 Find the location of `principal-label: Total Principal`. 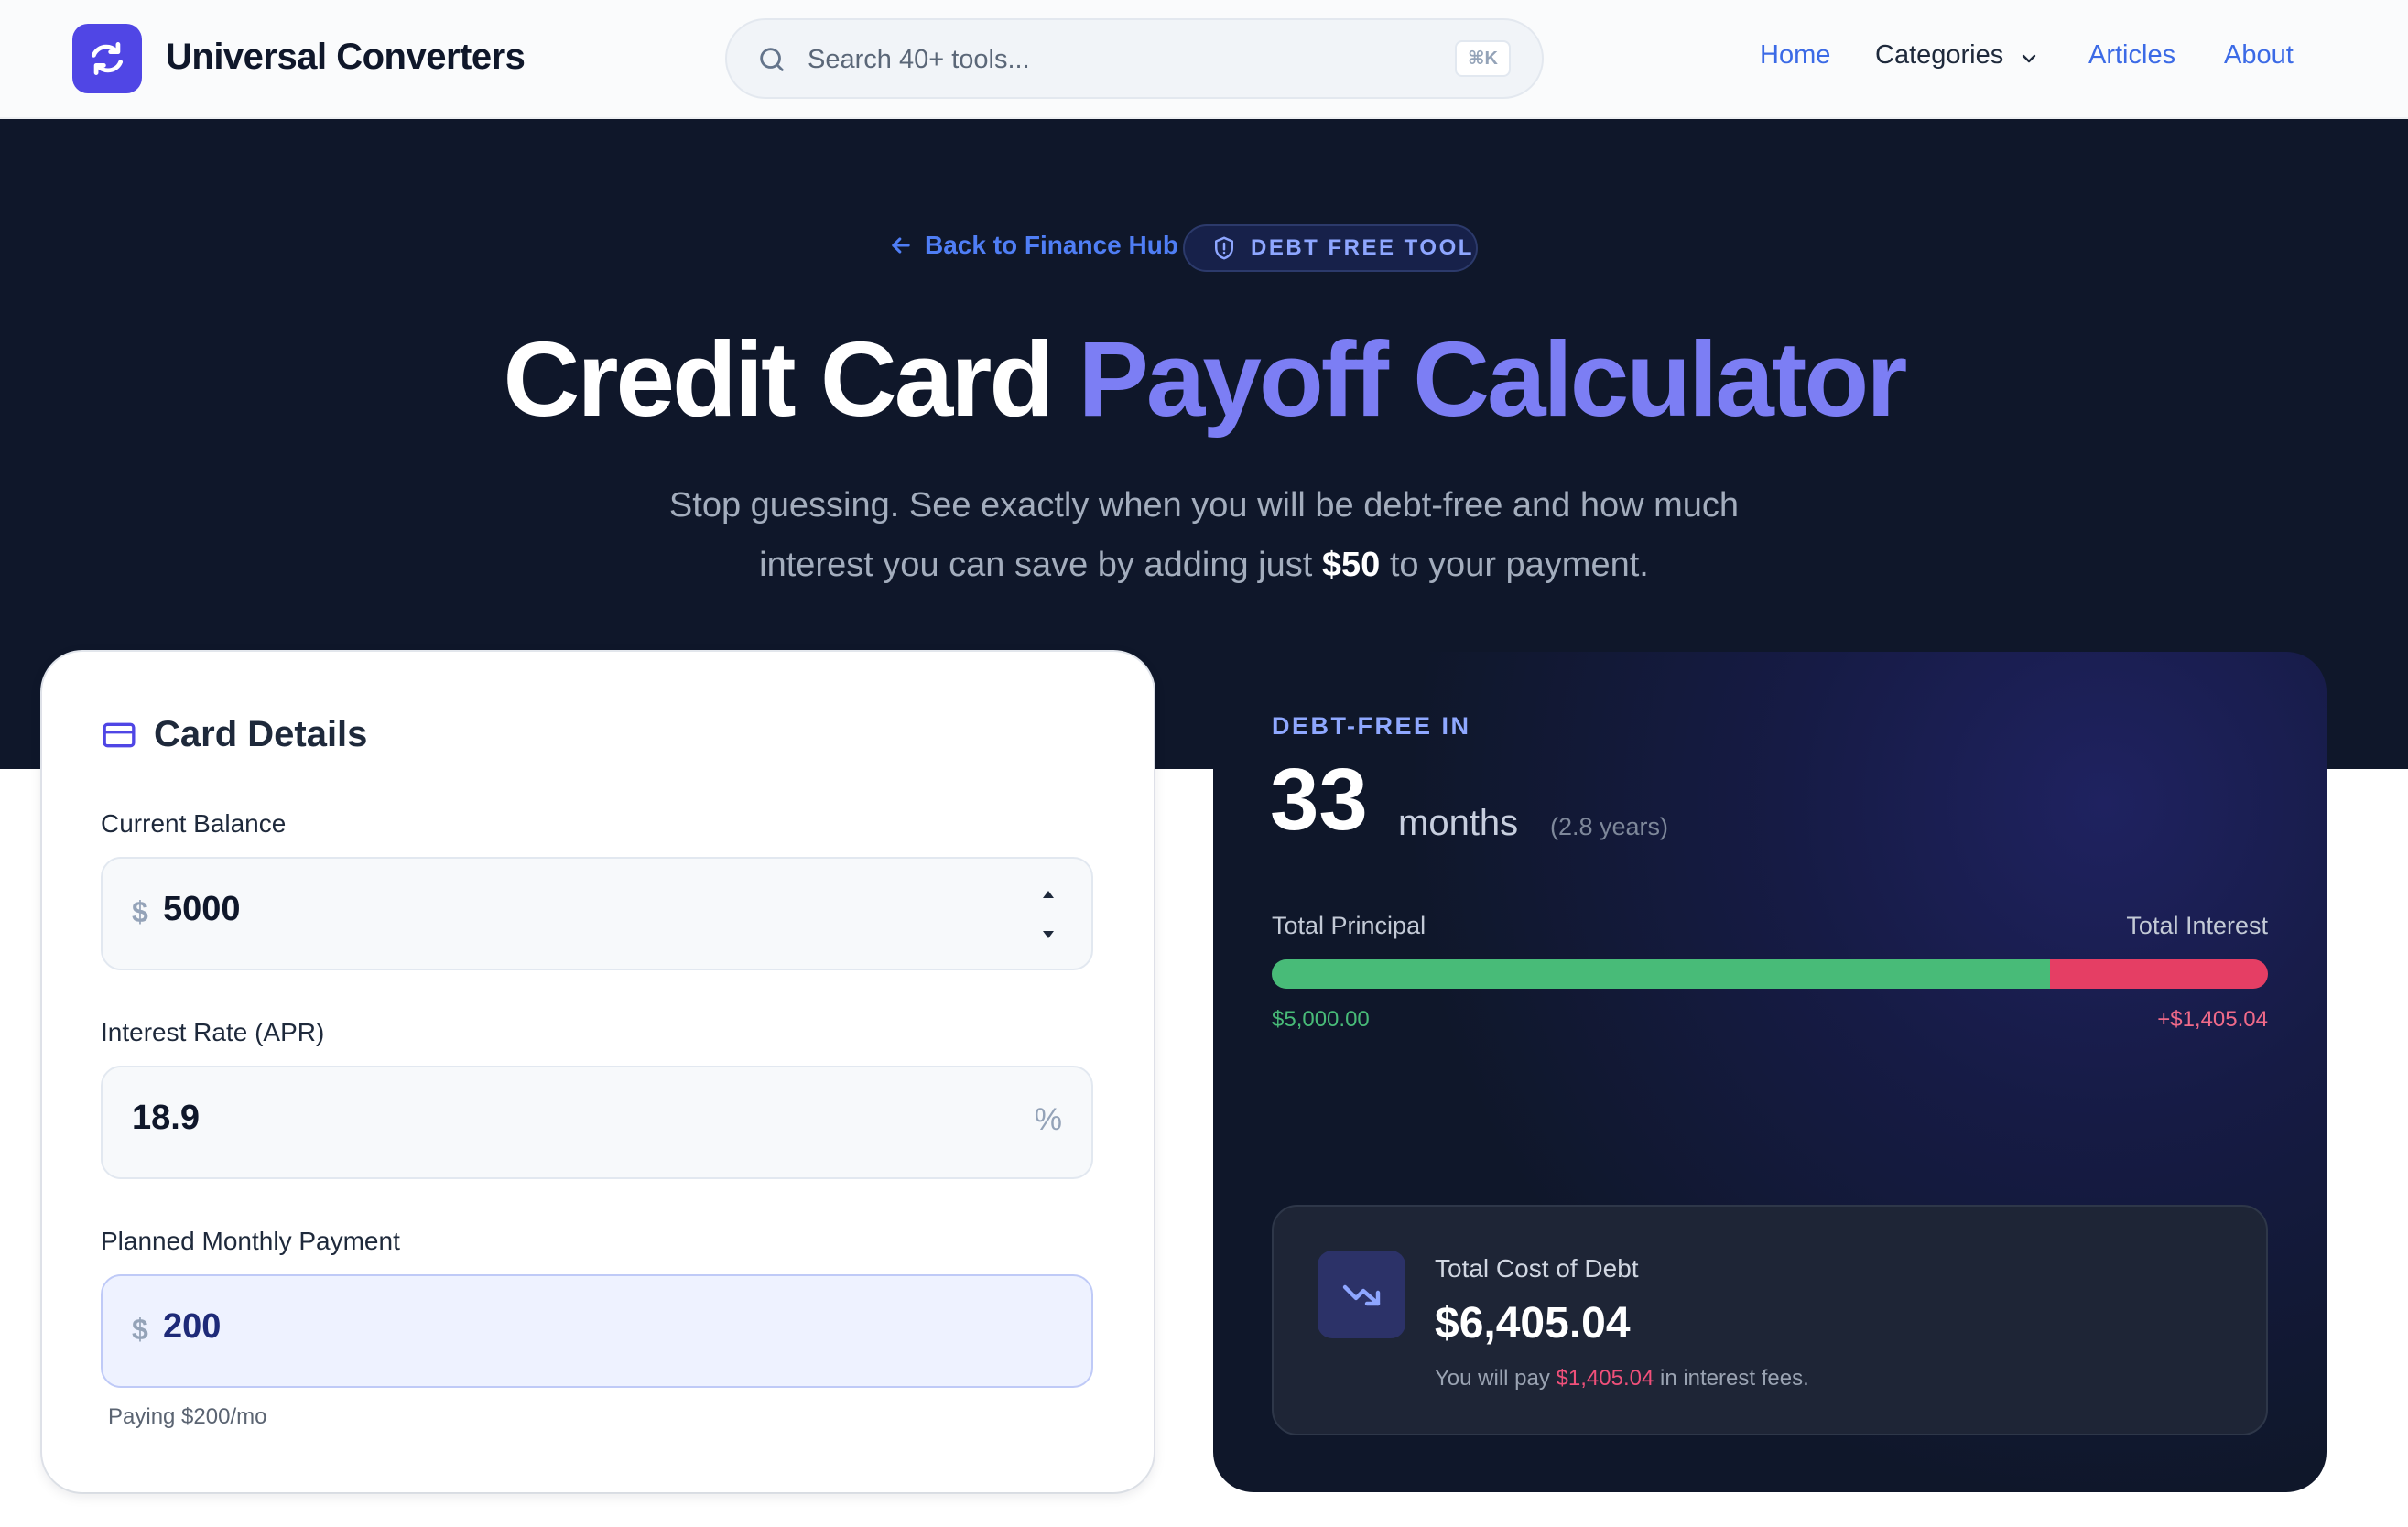

principal-label: Total Principal is located at coordinates (1349, 925).